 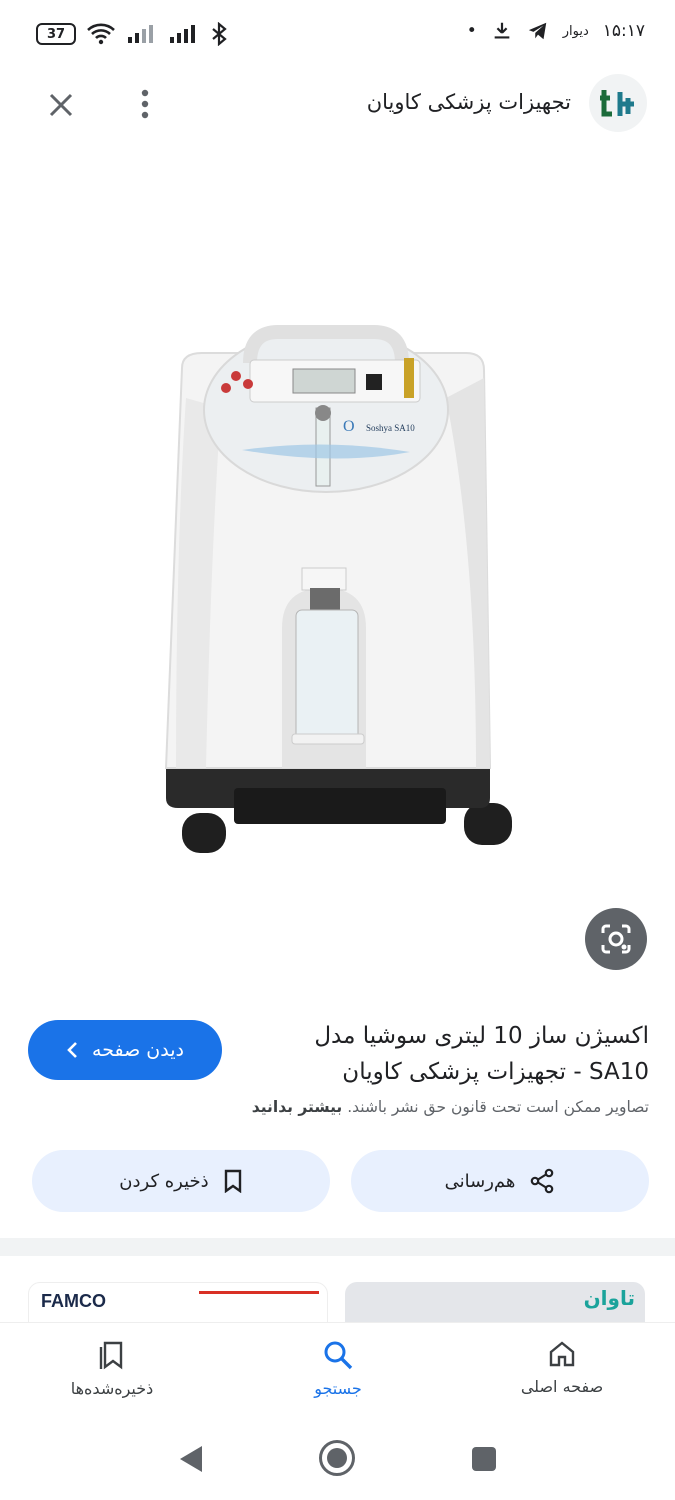 I want to click on share-button: هم‌رسانی, so click(x=500, y=1181).